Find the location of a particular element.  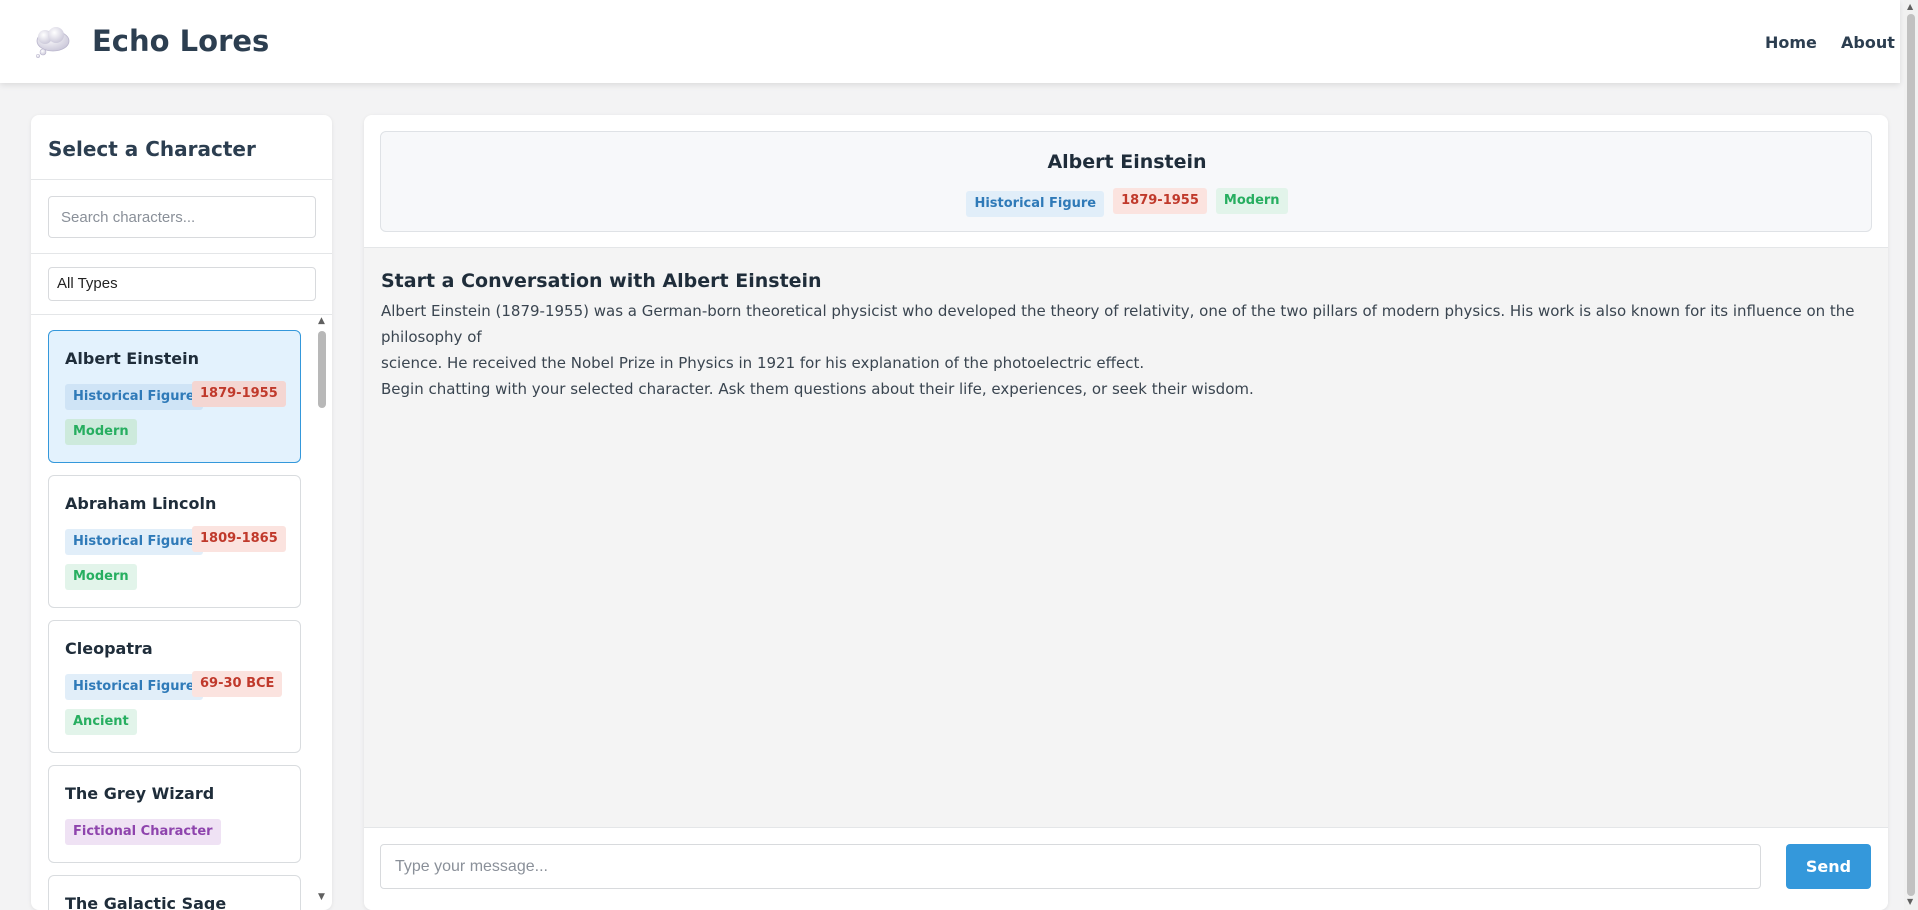

nav-home-link: Home is located at coordinates (1791, 42).